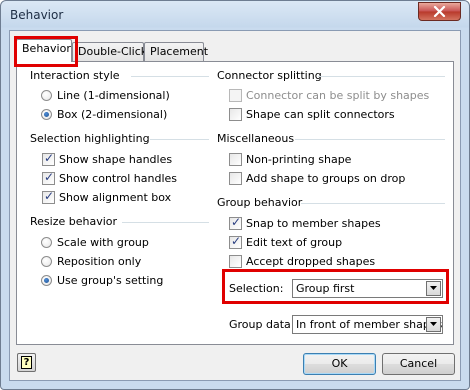  I want to click on checkbox-label: Add shape to groups on drop, so click(326, 178).